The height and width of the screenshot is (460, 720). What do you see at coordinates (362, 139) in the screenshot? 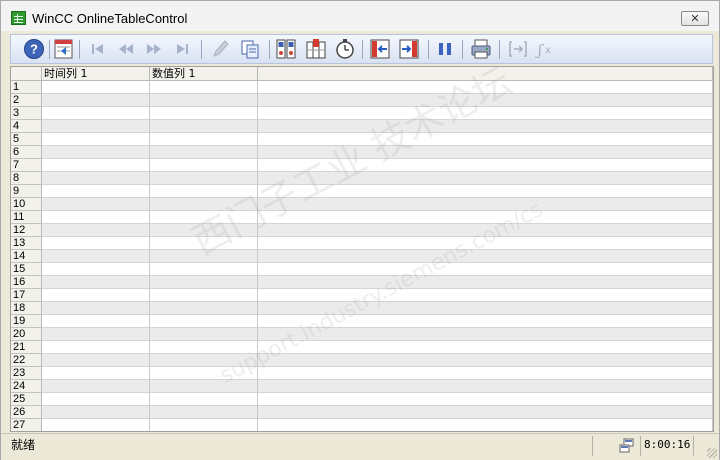
I see `table-row: 5` at bounding box center [362, 139].